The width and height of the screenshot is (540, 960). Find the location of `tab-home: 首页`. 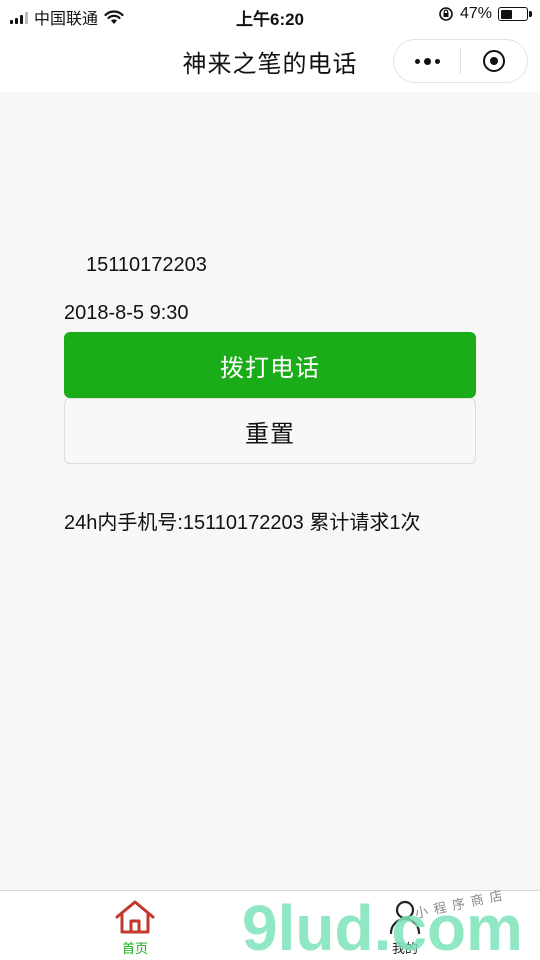

tab-home: 首页 is located at coordinates (135, 928).